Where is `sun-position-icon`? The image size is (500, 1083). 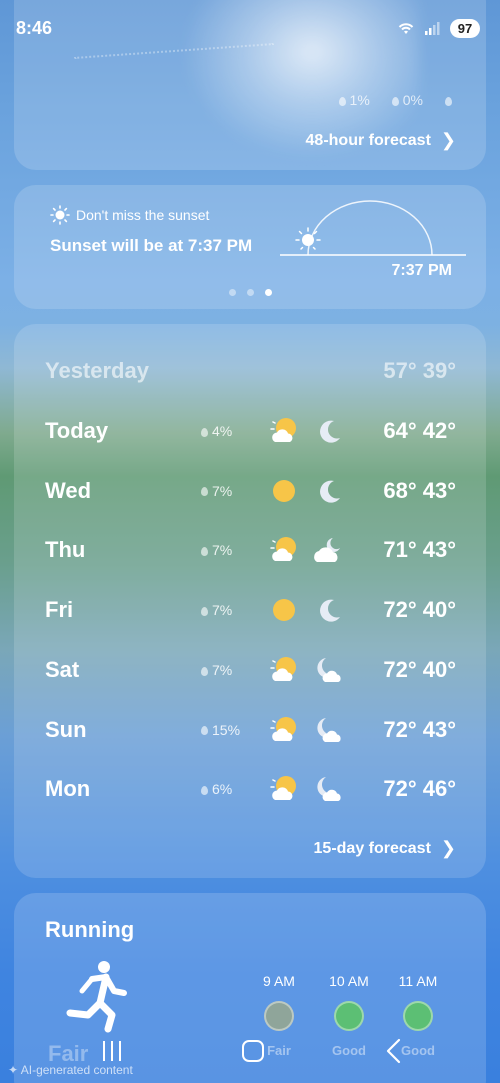 sun-position-icon is located at coordinates (308, 238).